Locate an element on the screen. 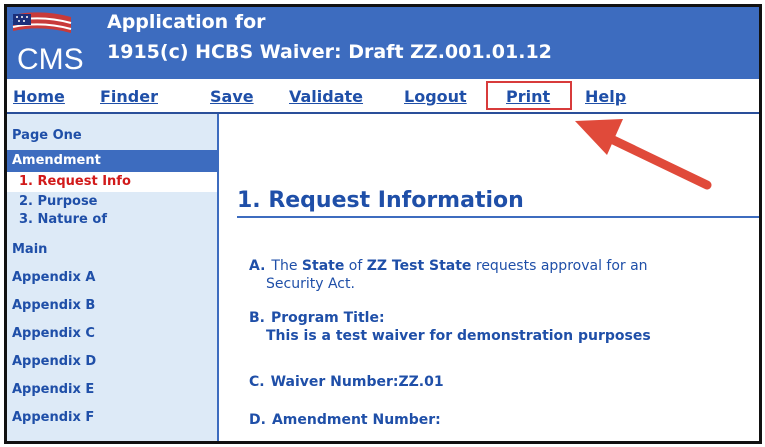 Image resolution: width=765 pixels, height=447 pixels. sidebar-subitem-request-info: 1. Request Info is located at coordinates (112, 182).